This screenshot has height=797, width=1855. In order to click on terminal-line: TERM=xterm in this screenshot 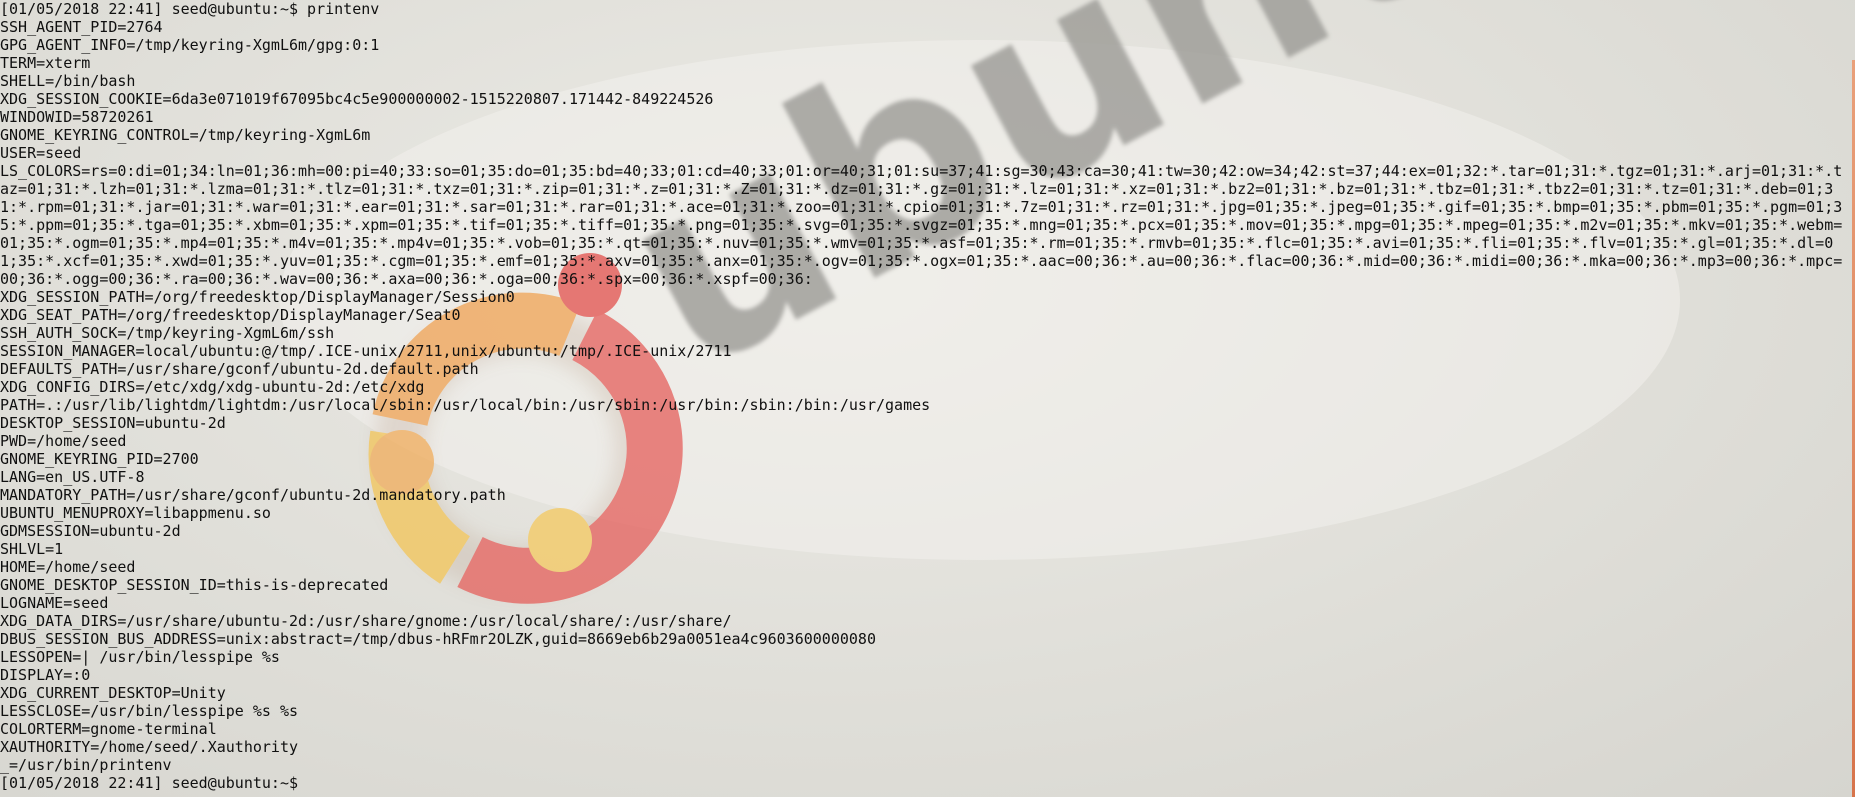, I will do `click(45, 63)`.